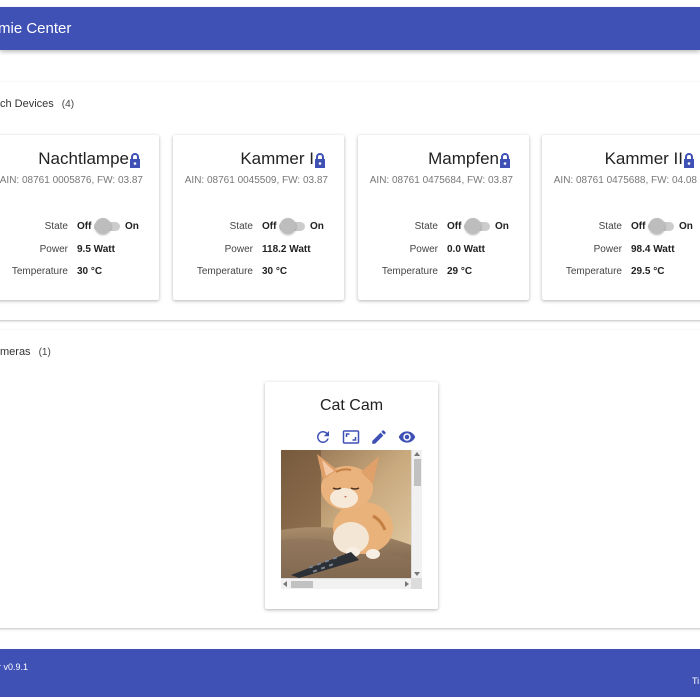 Image resolution: width=700 pixels, height=700 pixels. I want to click on device-ain: AIN: 08761 0005876, FW: 03.87, so click(71, 180).